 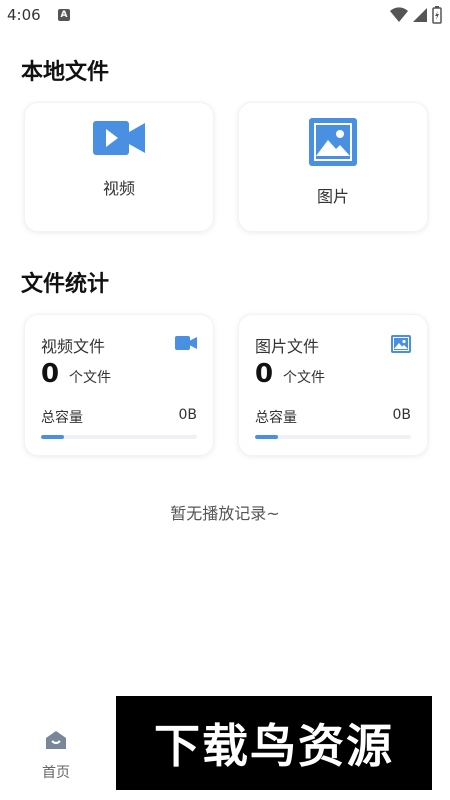 What do you see at coordinates (276, 418) in the screenshot?
I see `image-capacity-label: 总容量` at bounding box center [276, 418].